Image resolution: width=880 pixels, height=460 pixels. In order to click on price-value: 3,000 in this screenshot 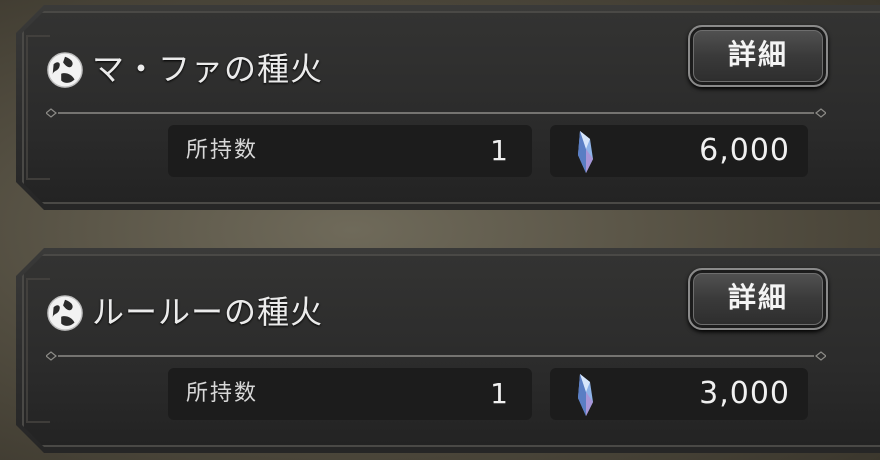, I will do `click(744, 393)`.